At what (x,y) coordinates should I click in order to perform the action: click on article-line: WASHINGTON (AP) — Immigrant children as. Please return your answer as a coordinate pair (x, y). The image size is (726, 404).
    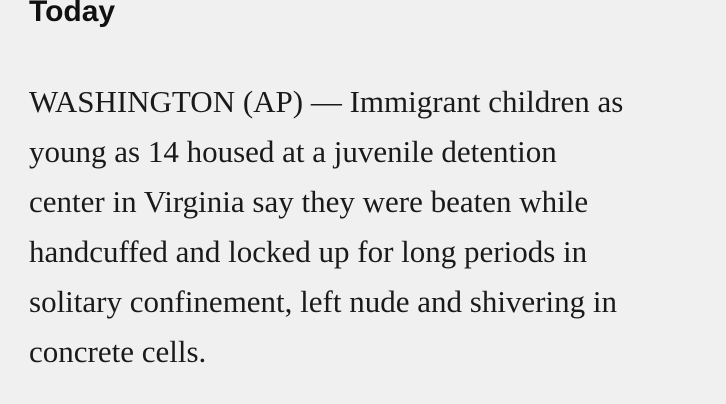
    Looking at the image, I should click on (326, 101).